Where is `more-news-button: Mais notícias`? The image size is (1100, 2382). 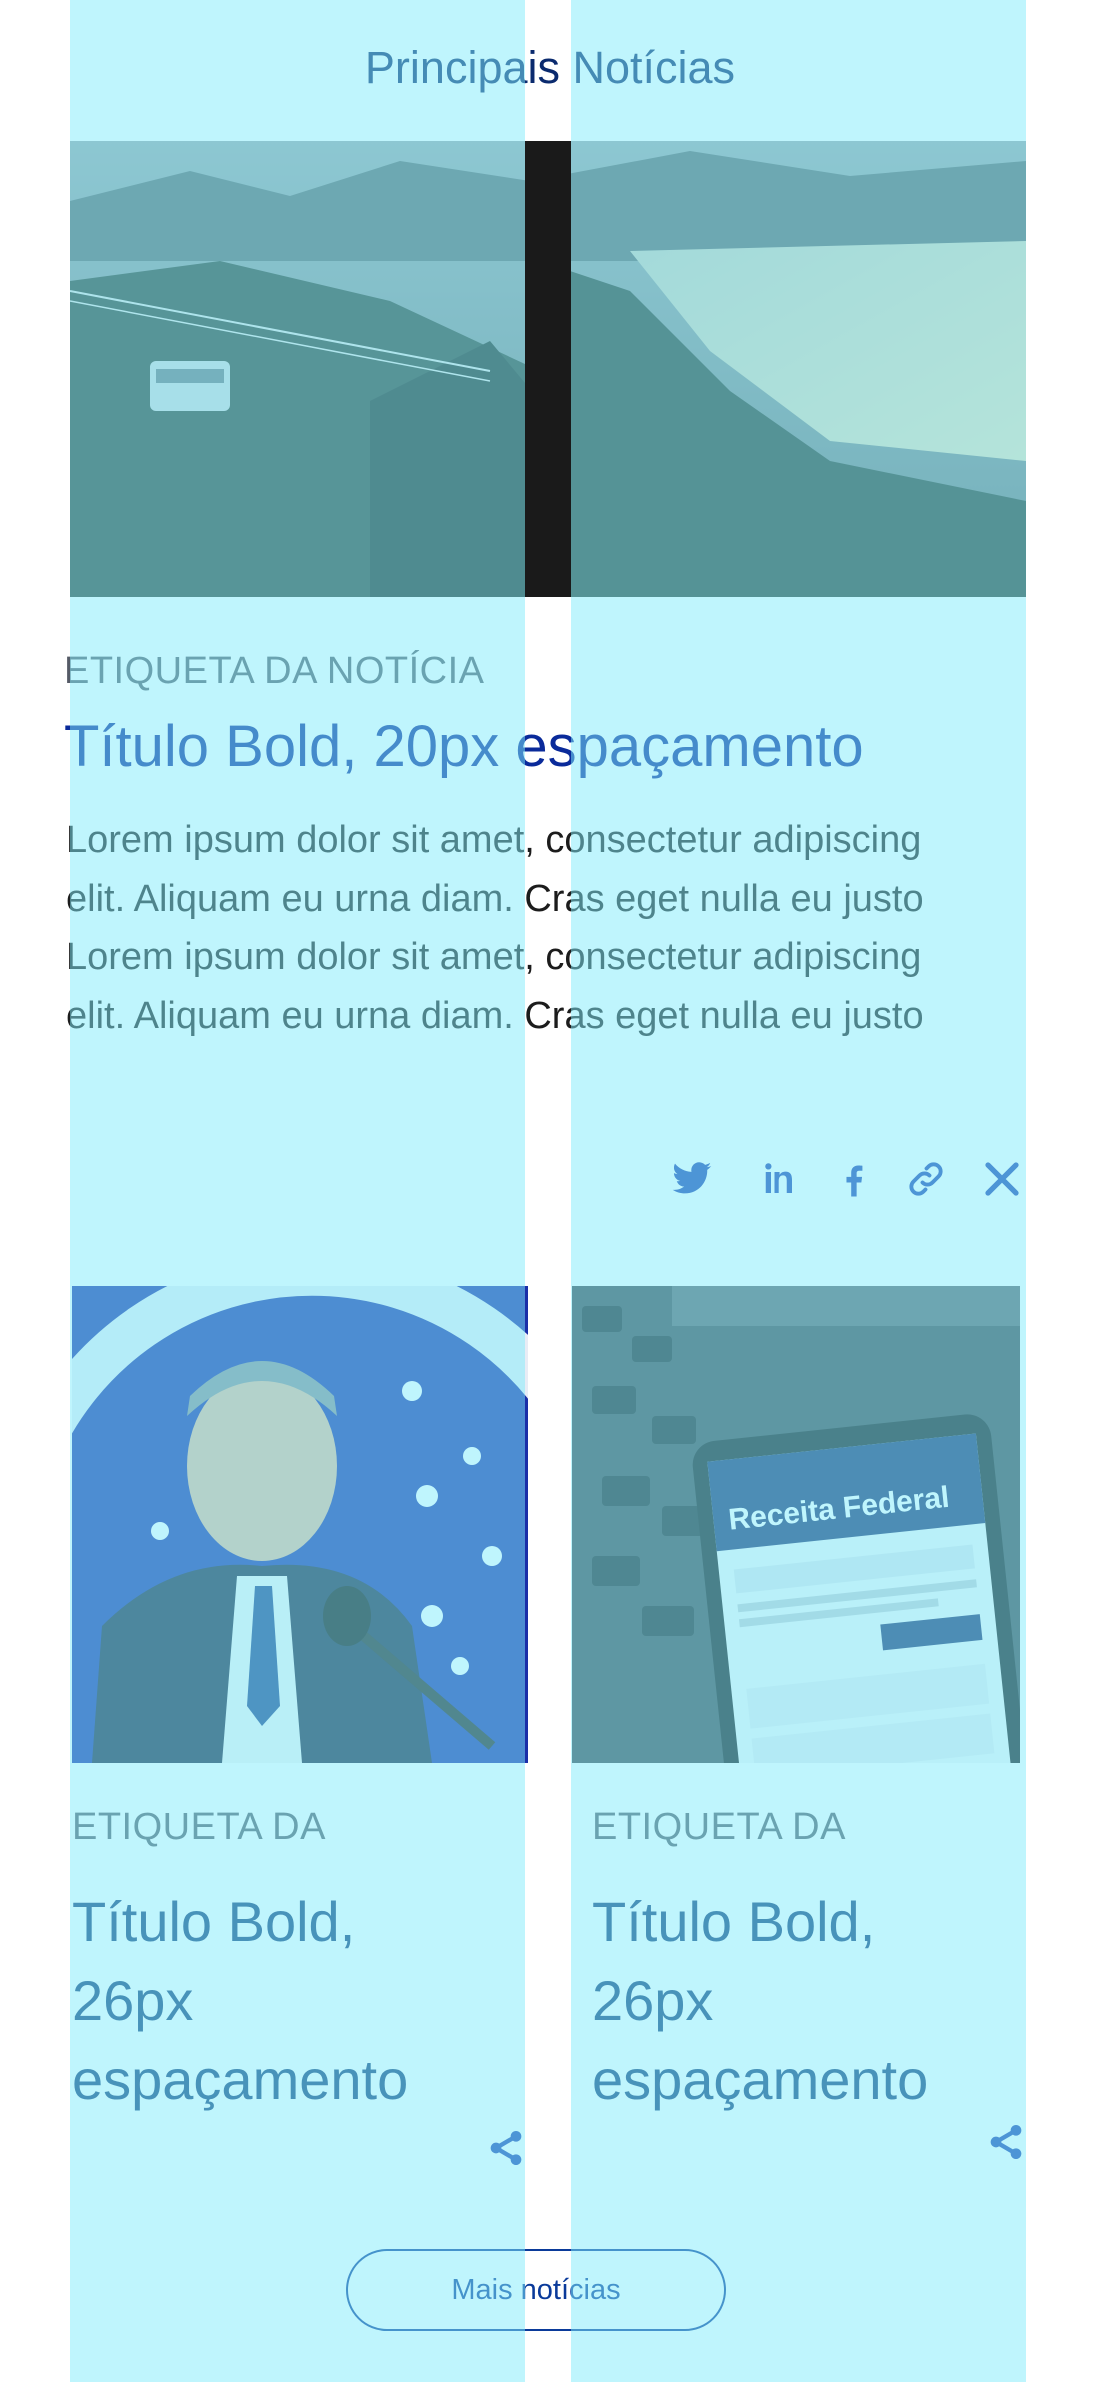
more-news-button: Mais notícias is located at coordinates (536, 2290).